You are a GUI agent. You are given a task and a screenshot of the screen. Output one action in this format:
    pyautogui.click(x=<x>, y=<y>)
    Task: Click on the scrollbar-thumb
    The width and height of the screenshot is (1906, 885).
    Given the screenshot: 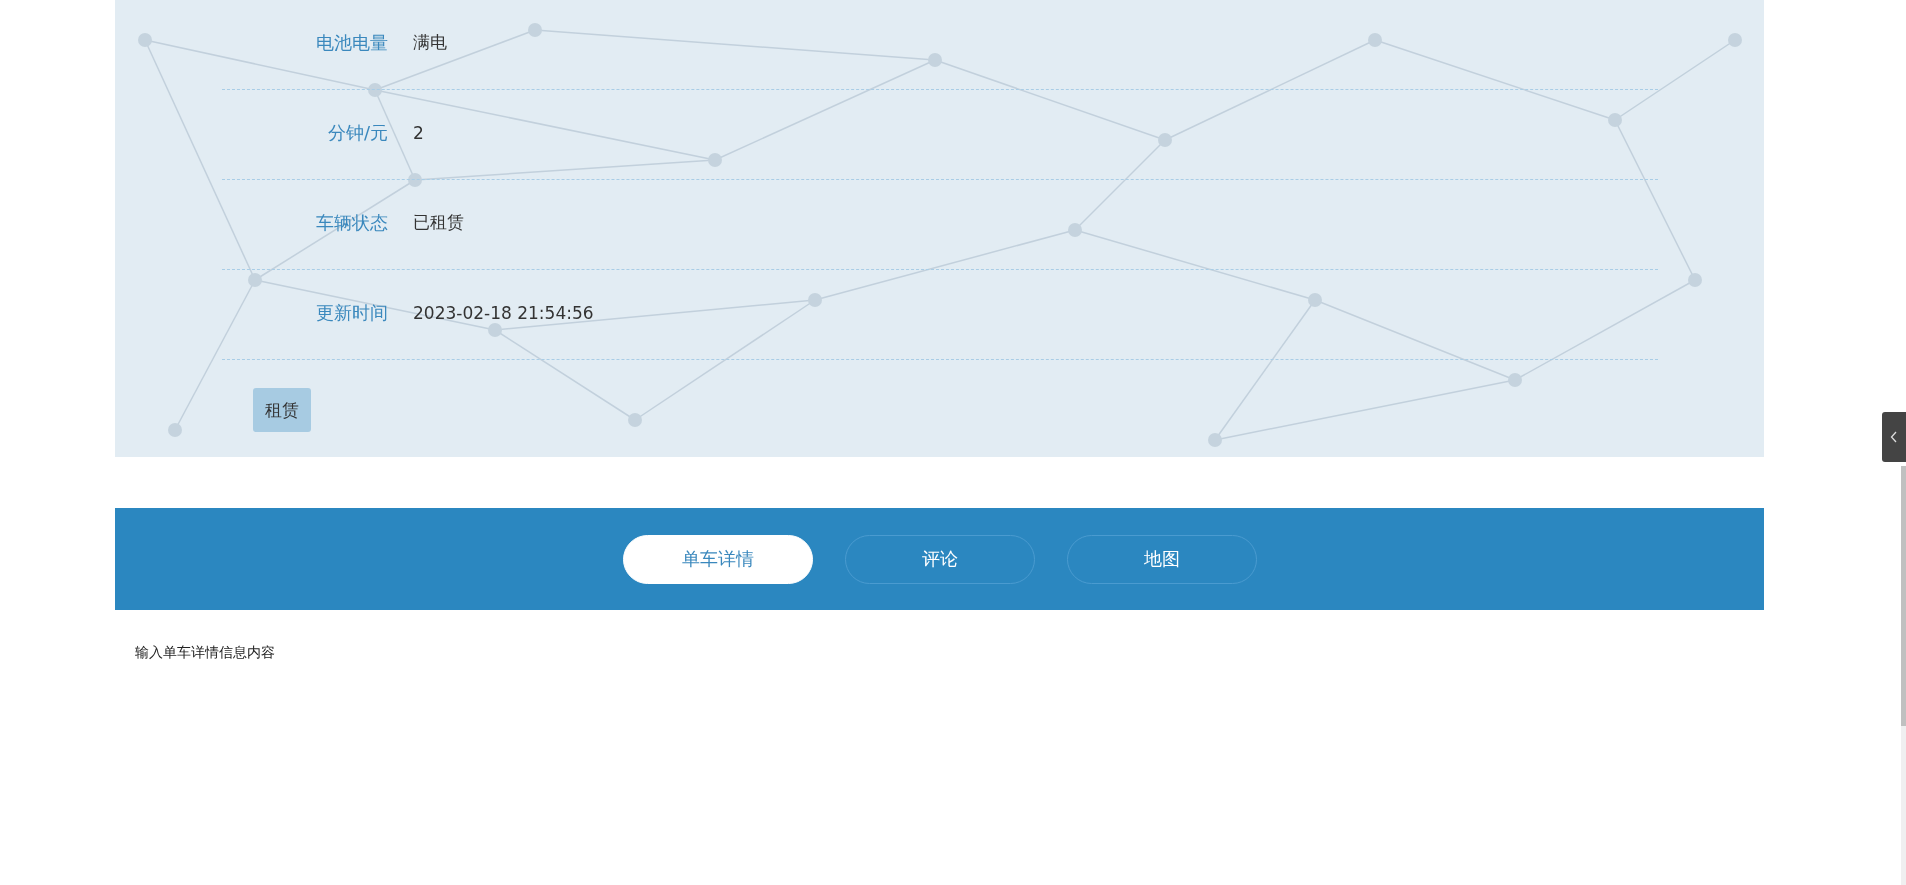 What is the action you would take?
    pyautogui.click(x=1903, y=596)
    